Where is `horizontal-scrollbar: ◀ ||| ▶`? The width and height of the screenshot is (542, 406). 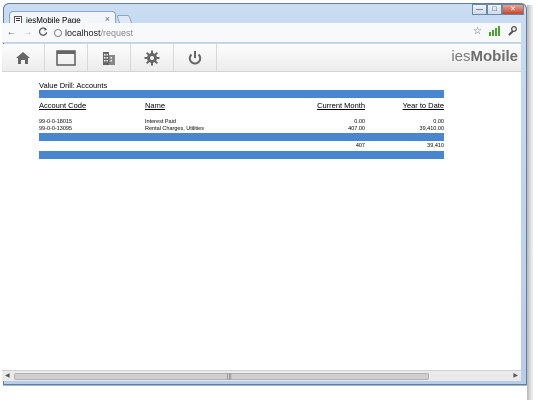
horizontal-scrollbar: ◀ ||| ▶ is located at coordinates (261, 375).